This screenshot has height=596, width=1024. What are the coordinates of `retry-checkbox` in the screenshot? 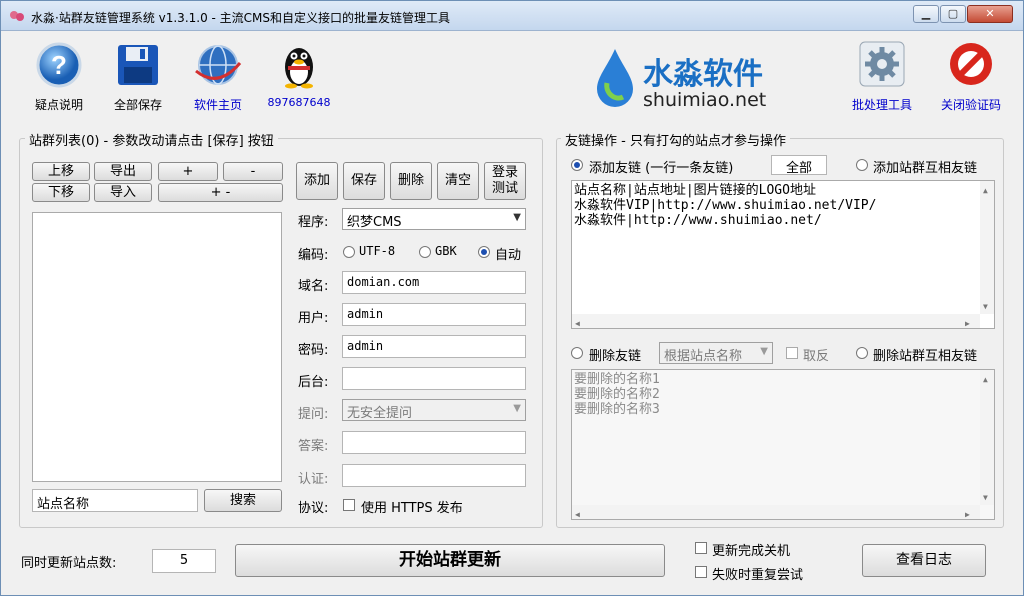 It's located at (701, 572).